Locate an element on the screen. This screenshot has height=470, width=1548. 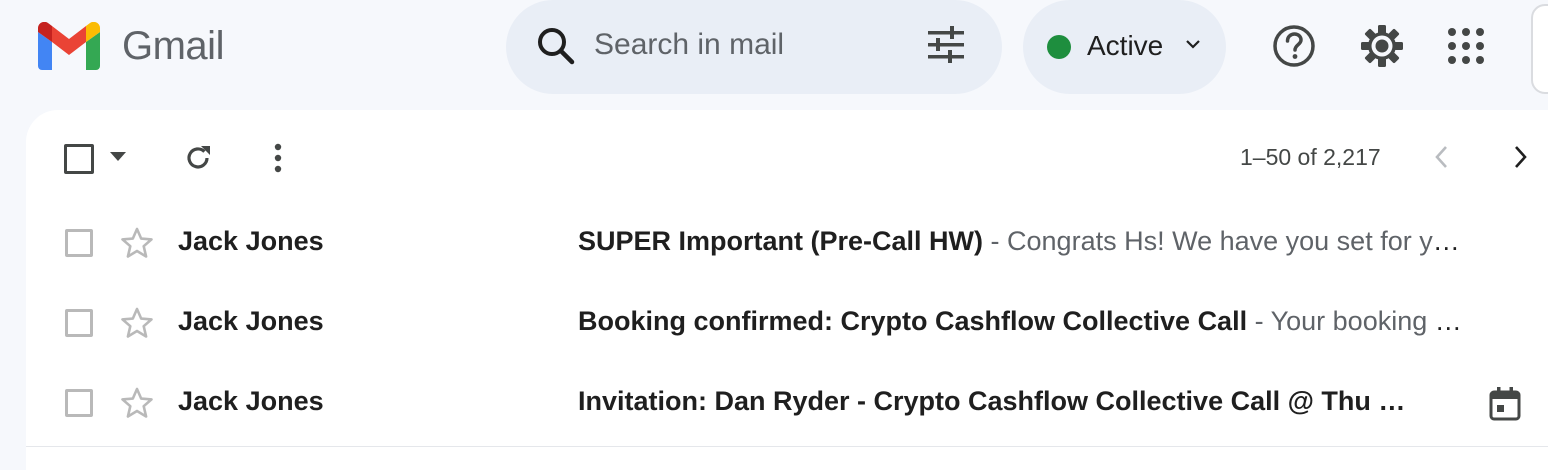
apps-grid-icon is located at coordinates (1466, 46).